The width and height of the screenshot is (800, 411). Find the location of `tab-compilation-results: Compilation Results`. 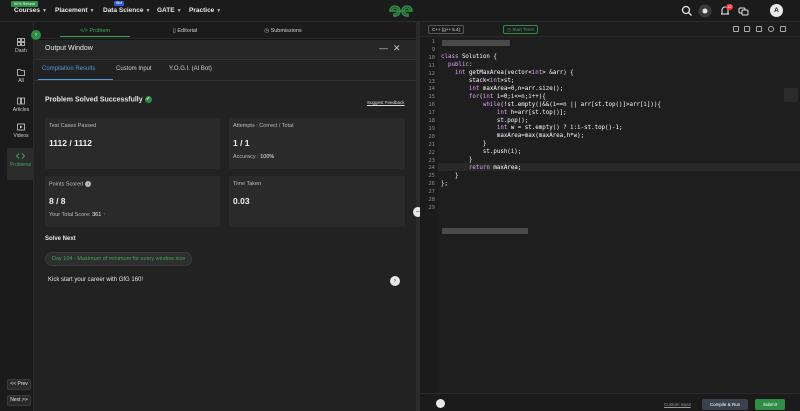

tab-compilation-results: Compilation Results is located at coordinates (68, 69).